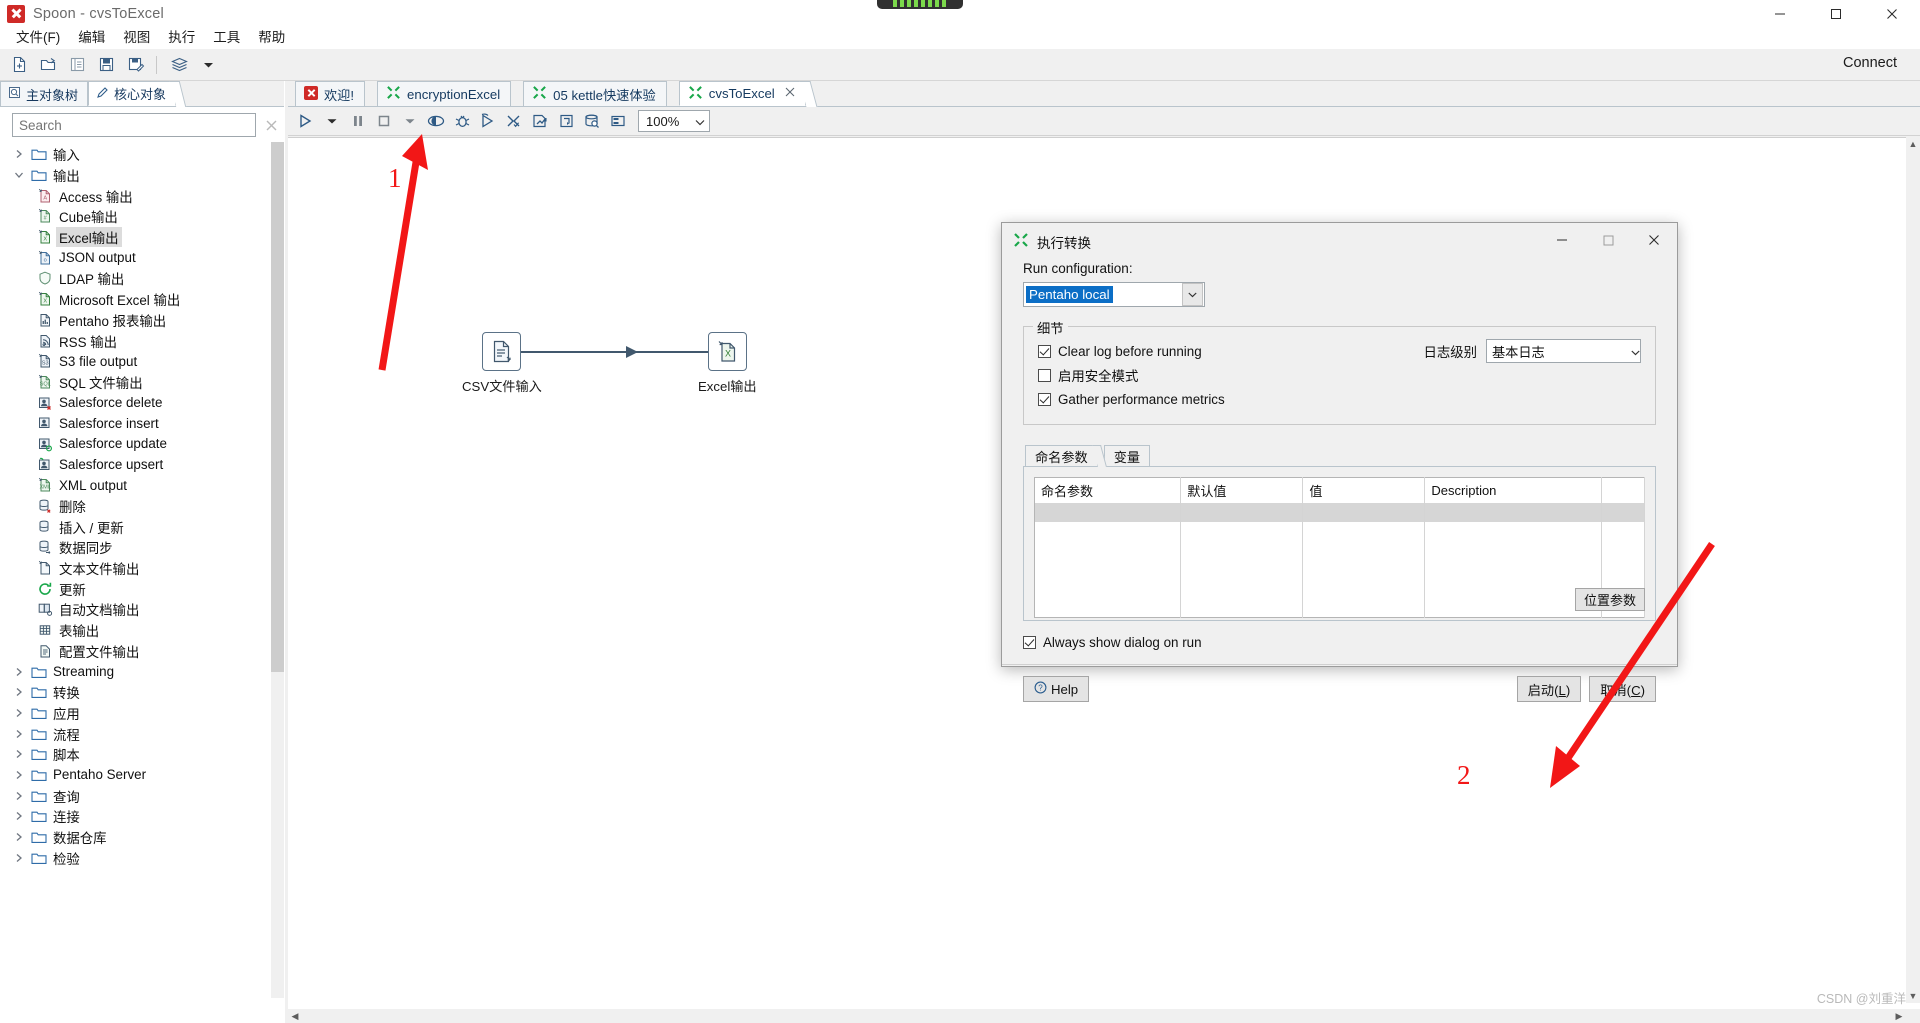 Image resolution: width=1920 pixels, height=1023 pixels. What do you see at coordinates (1044, 375) in the screenshot?
I see `safe-mode-checkbox` at bounding box center [1044, 375].